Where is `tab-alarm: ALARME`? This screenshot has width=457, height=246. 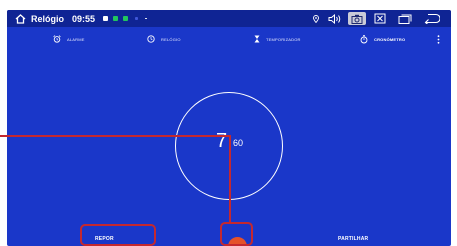
tab-alarm: ALARME is located at coordinates (69, 39).